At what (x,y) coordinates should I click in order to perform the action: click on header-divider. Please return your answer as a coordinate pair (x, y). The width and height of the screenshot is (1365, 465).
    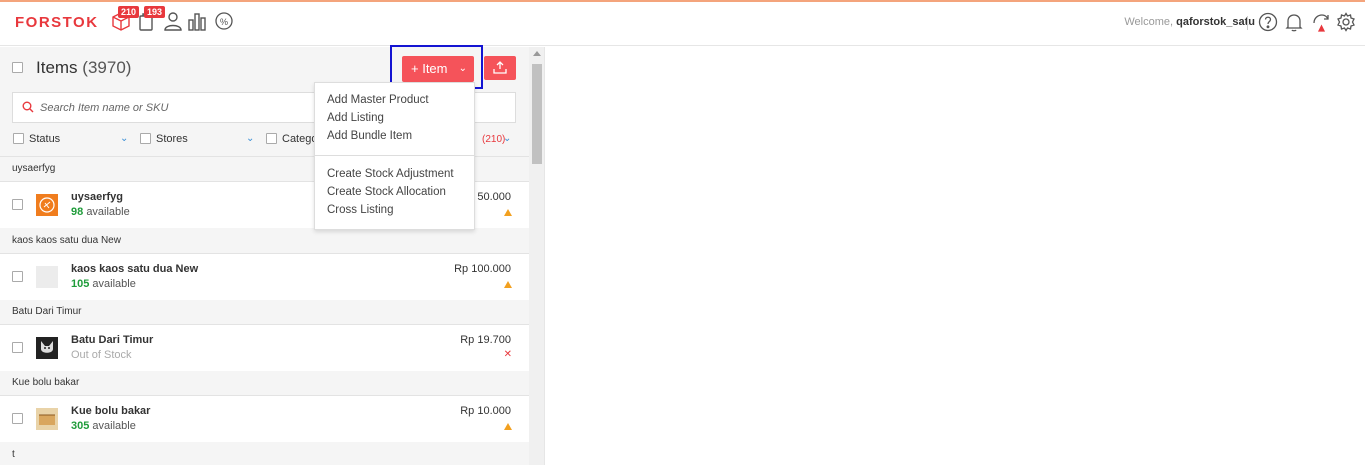
    Looking at the image, I should click on (1247, 23).